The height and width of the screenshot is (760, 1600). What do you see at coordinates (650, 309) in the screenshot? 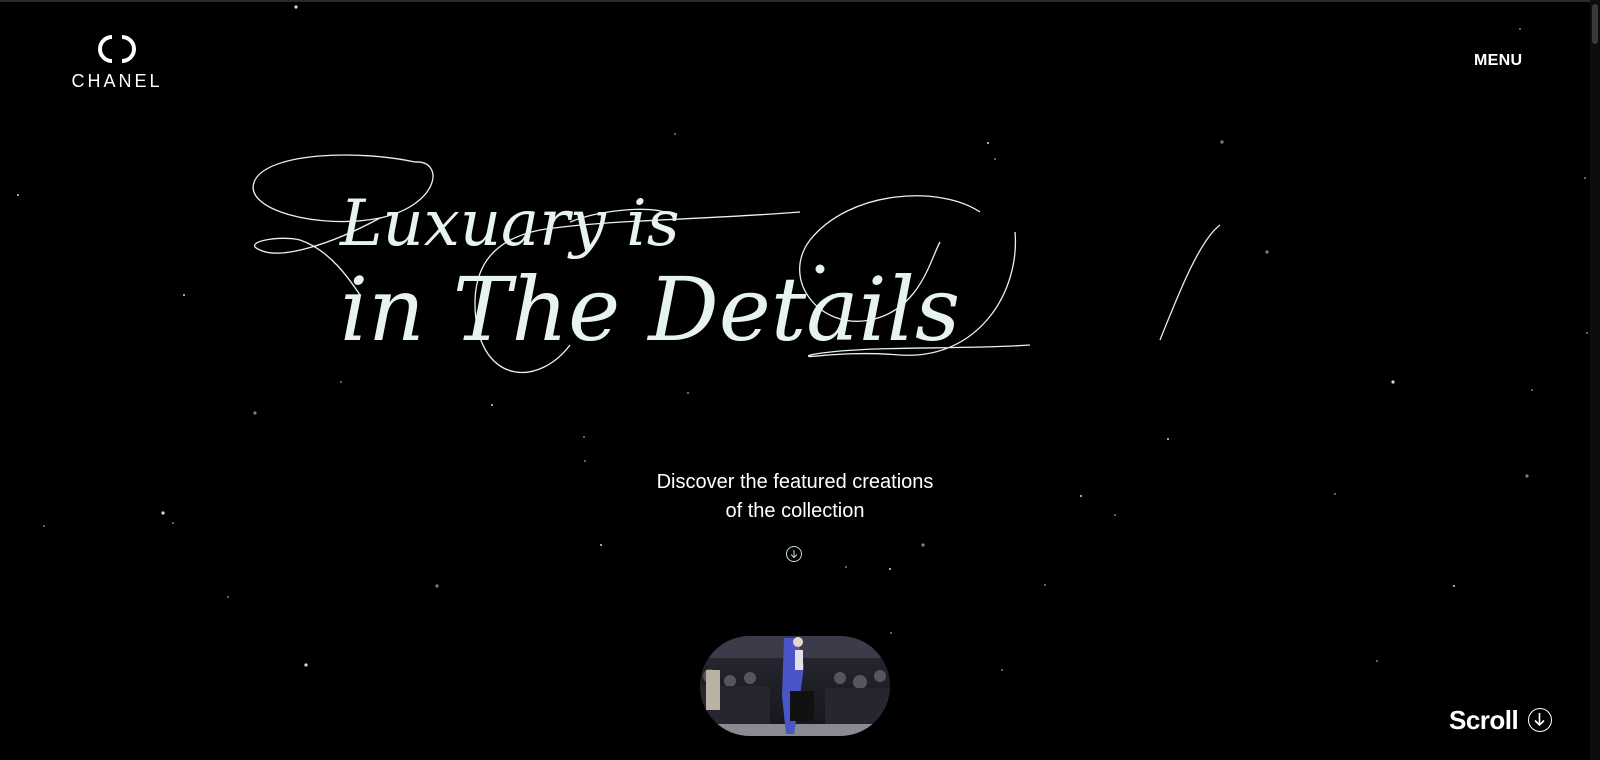
I see `headline-line-2: in The Details` at bounding box center [650, 309].